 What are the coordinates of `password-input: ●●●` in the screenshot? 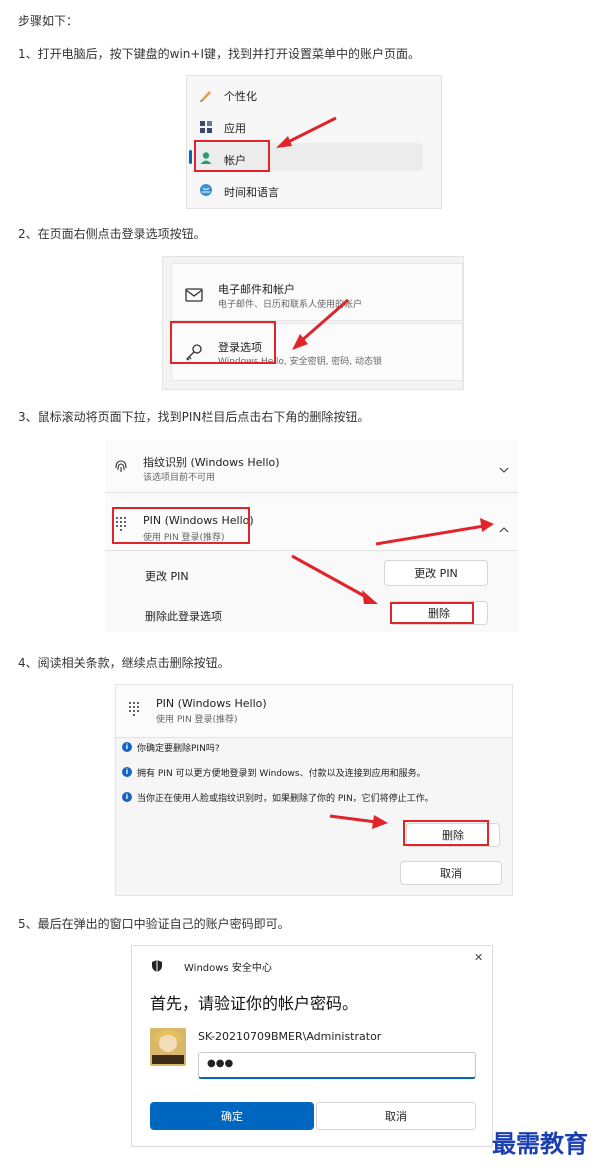 It's located at (337, 1065).